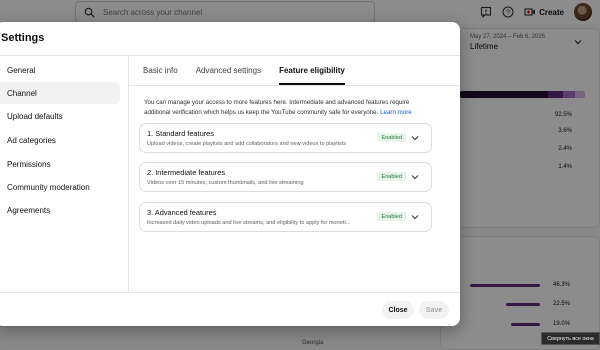  Describe the element at coordinates (160, 70) in the screenshot. I see `tab-basic-info: Basic info` at that location.